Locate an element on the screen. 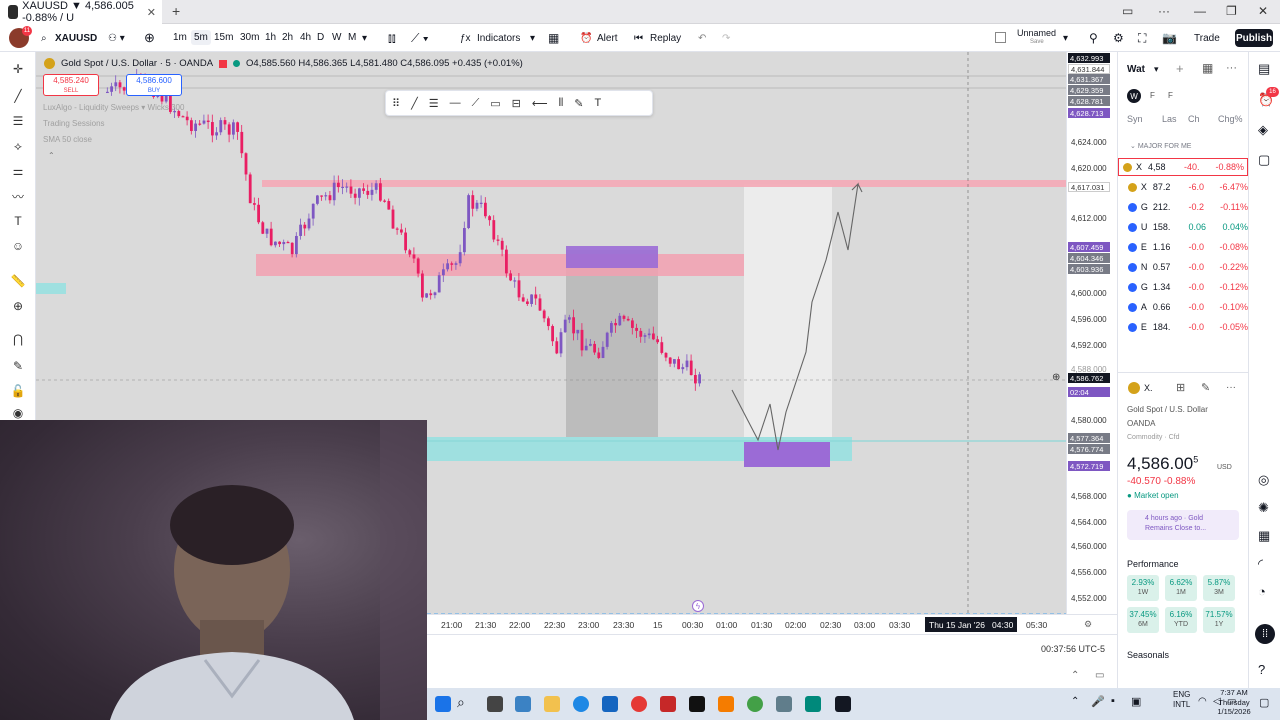 The width and height of the screenshot is (1280, 720). watchlist-row: X 4,58 -40. -0.88% is located at coordinates (1183, 167).